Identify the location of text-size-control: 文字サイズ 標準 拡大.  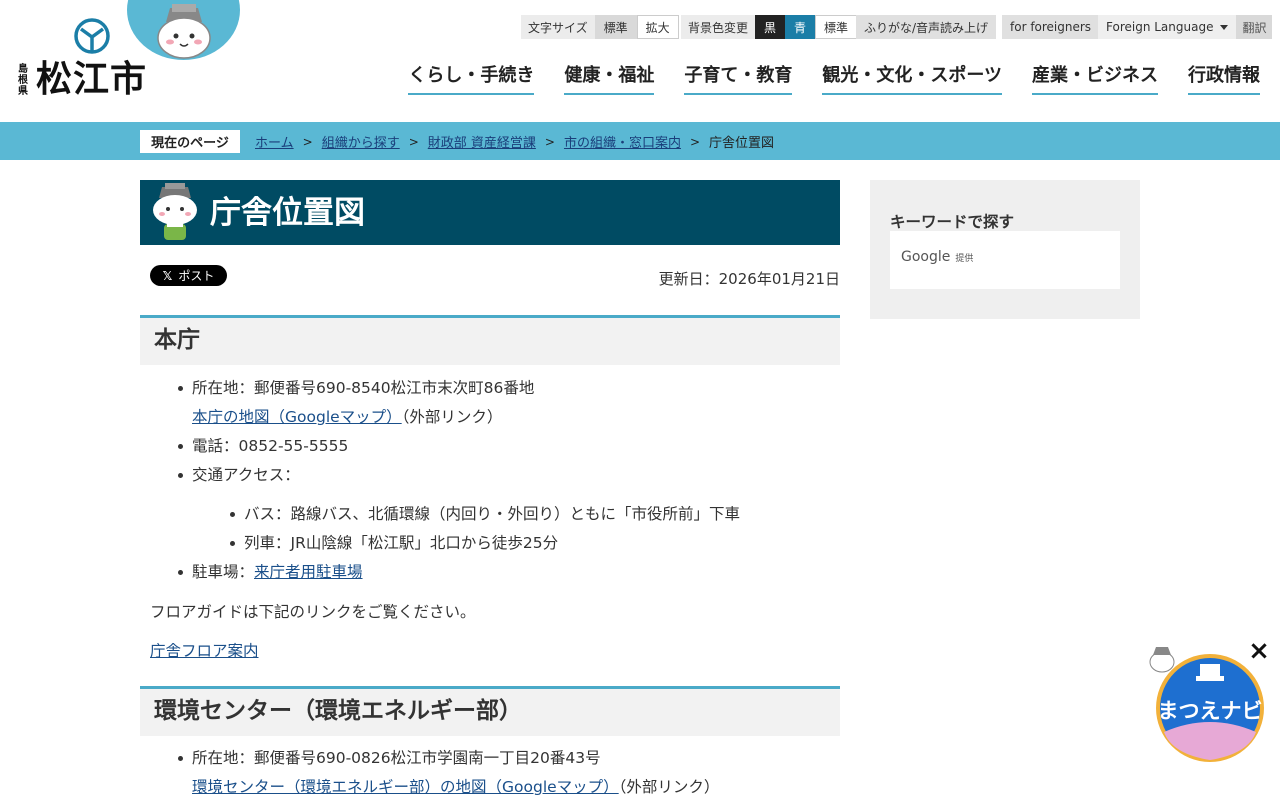
(600, 27).